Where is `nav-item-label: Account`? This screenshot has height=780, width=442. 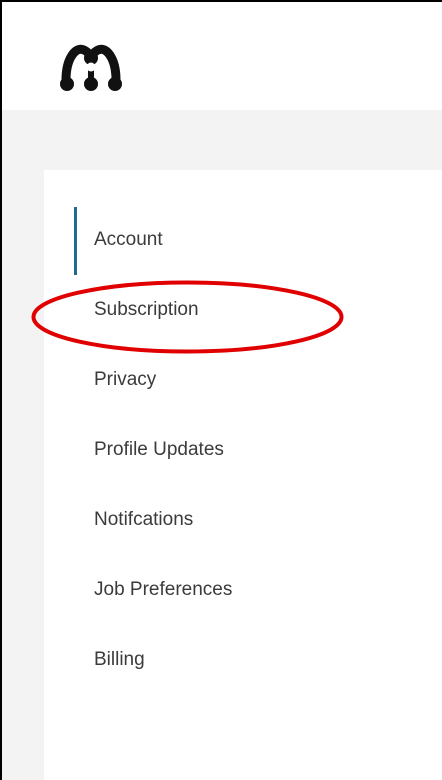 nav-item-label: Account is located at coordinates (128, 239).